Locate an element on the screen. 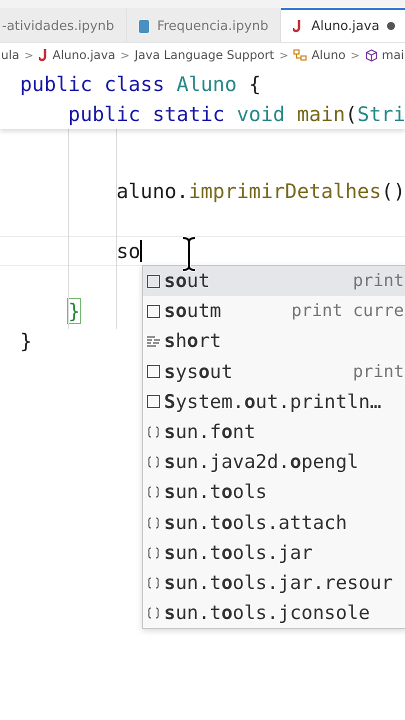  suggestion-item: short is located at coordinates (274, 341).